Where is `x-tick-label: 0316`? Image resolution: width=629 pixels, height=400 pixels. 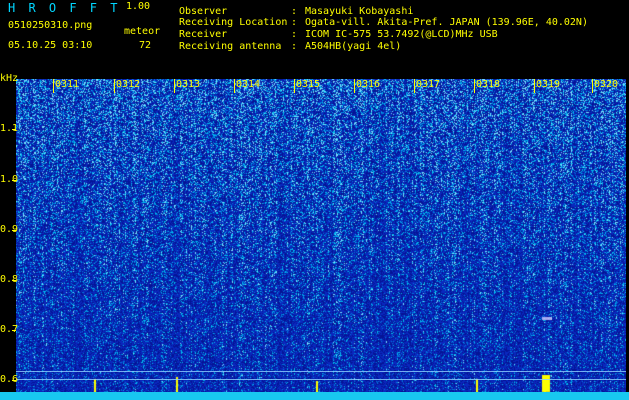
x-tick-label: 0316 is located at coordinates (368, 84).